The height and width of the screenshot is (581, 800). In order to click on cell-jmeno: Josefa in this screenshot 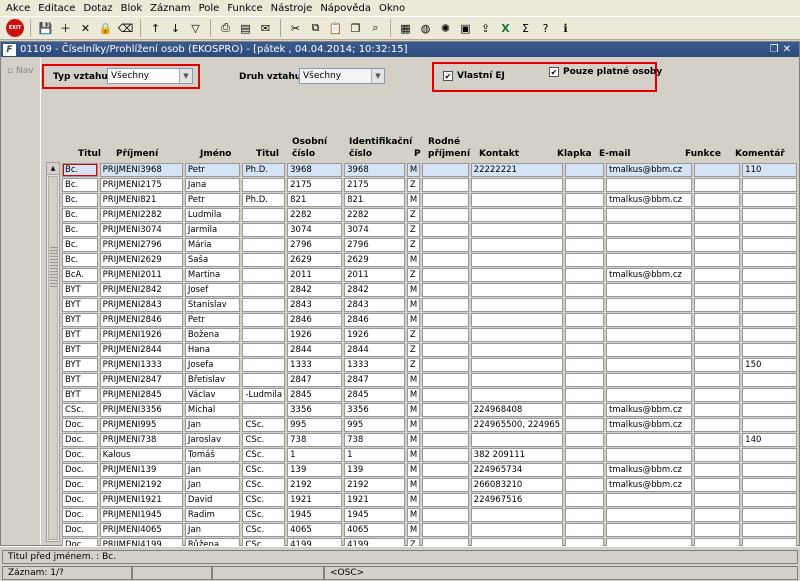, I will do `click(212, 365)`.